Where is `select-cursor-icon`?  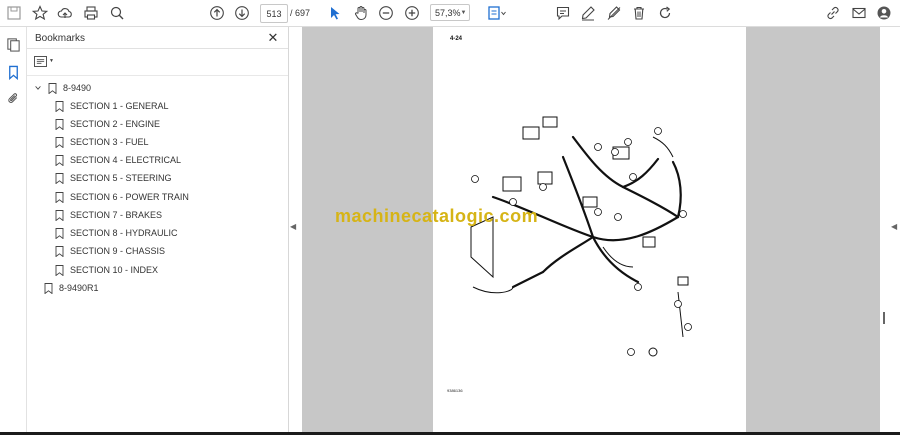
select-cursor-icon is located at coordinates (335, 13).